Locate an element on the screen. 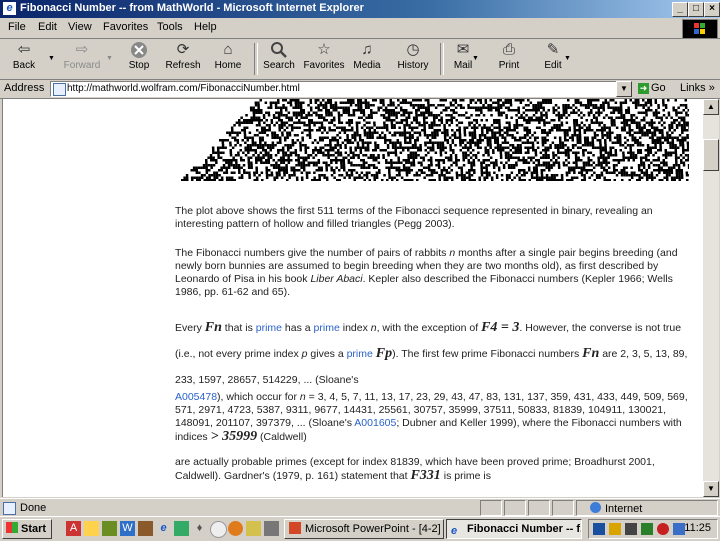  menu-help: Help is located at coordinates (205, 27).